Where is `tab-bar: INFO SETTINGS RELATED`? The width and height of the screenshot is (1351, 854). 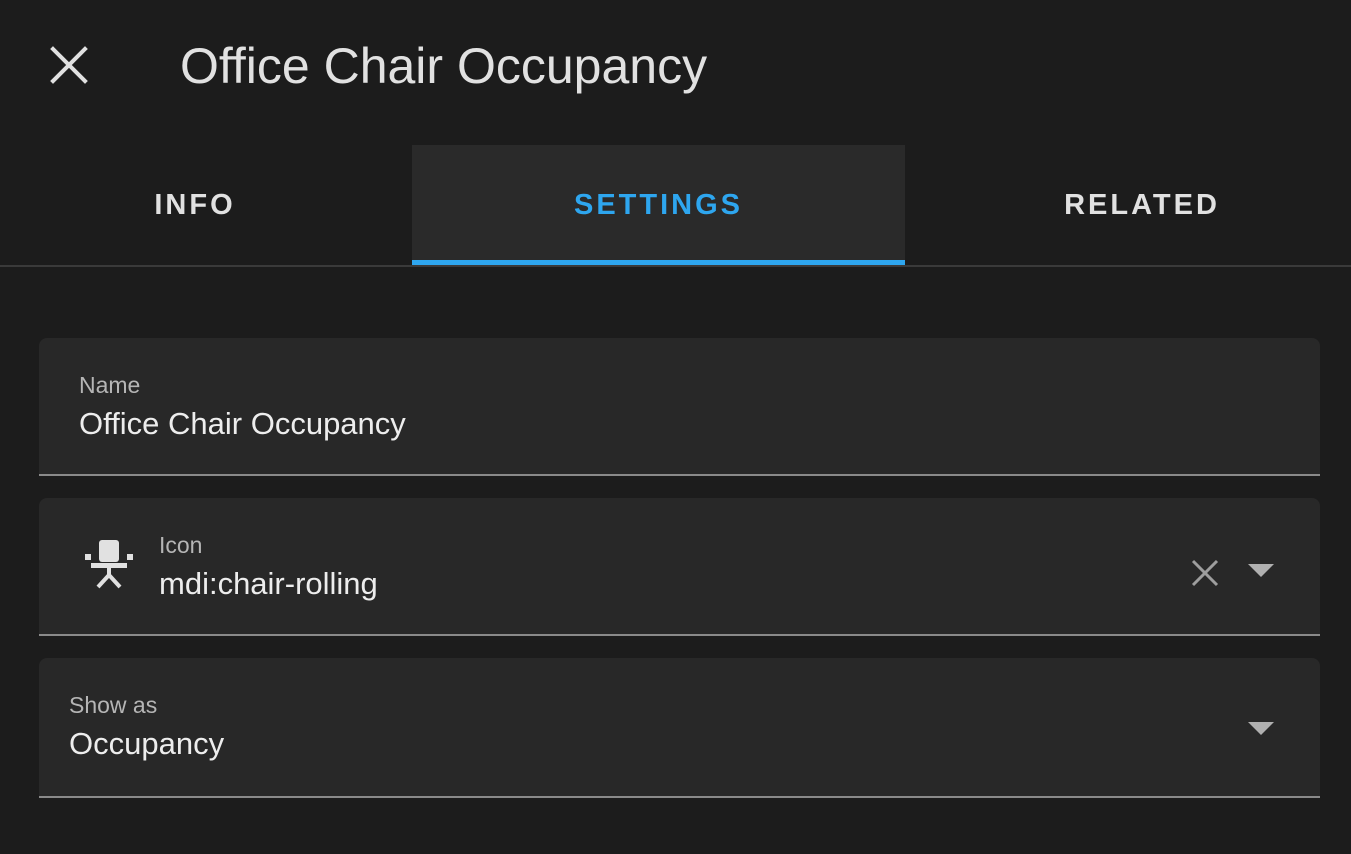
tab-bar: INFO SETTINGS RELATED is located at coordinates (675, 205).